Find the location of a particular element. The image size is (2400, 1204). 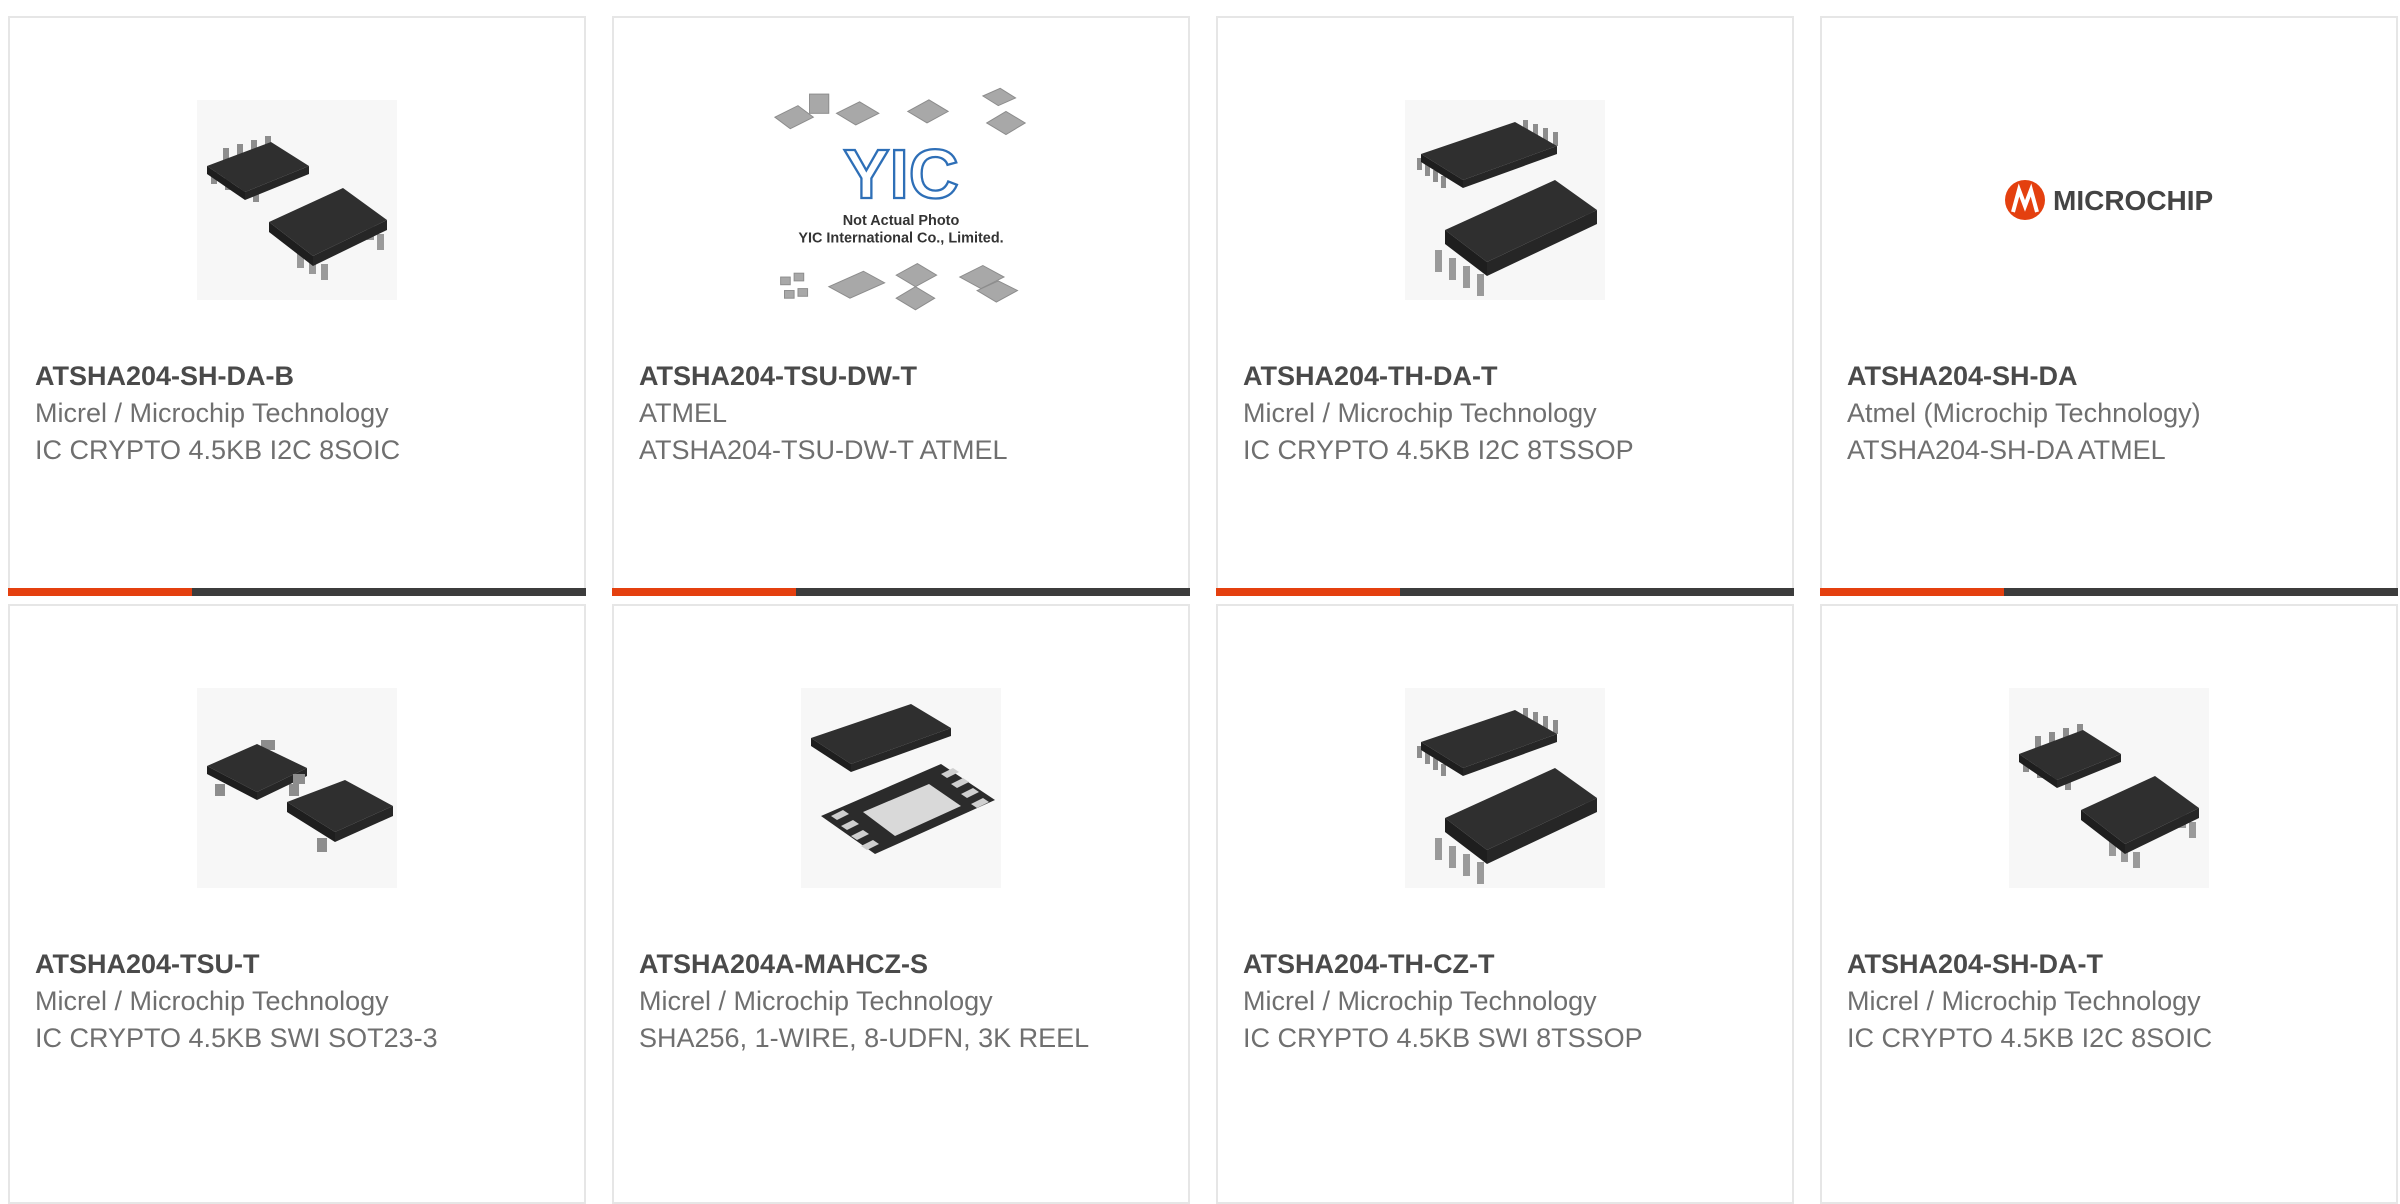

manufacturer: Atmel (Microchip Technology) is located at coordinates (2024, 413).